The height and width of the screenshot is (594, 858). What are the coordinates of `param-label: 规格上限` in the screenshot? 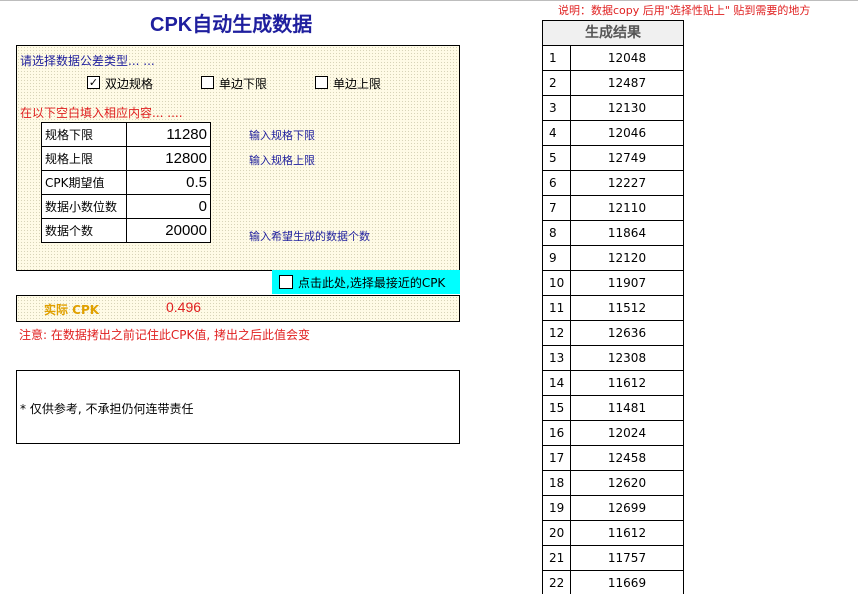 It's located at (84, 158).